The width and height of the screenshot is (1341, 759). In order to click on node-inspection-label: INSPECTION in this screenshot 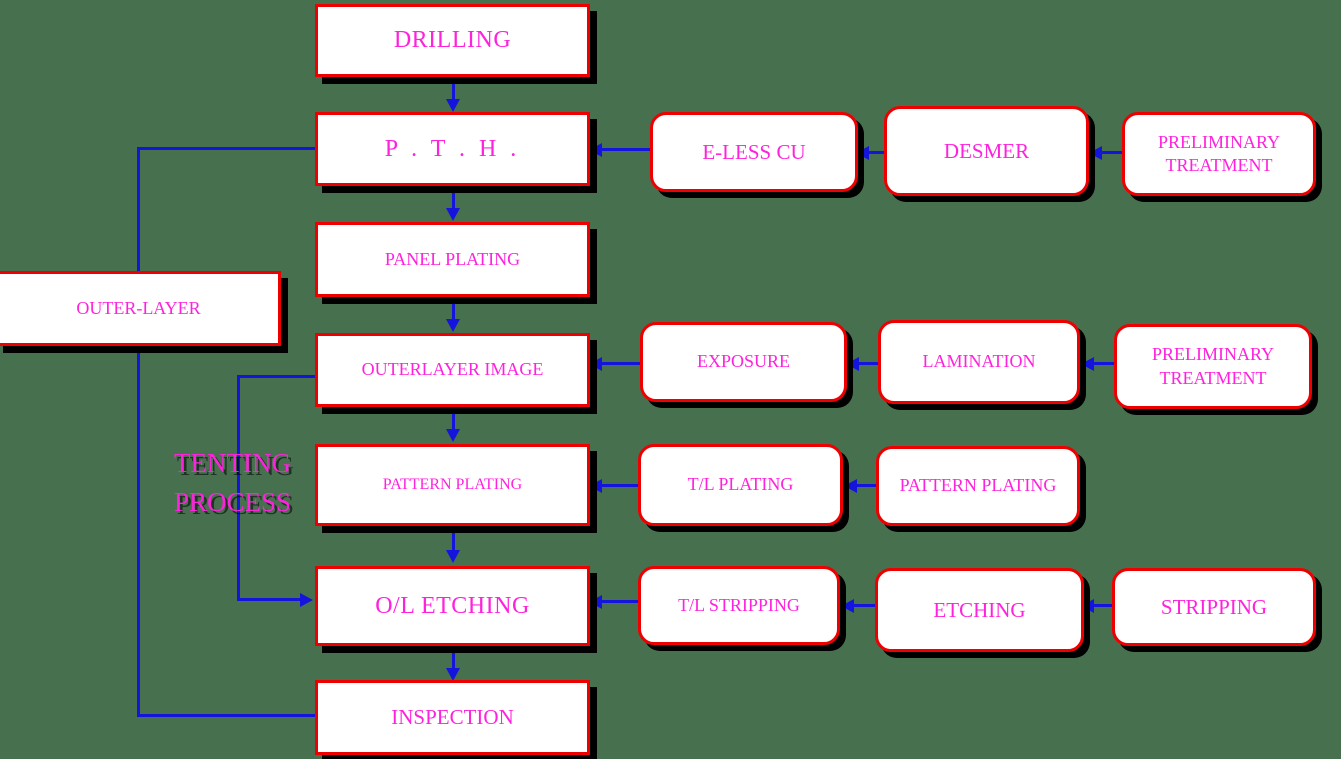, I will do `click(452, 717)`.